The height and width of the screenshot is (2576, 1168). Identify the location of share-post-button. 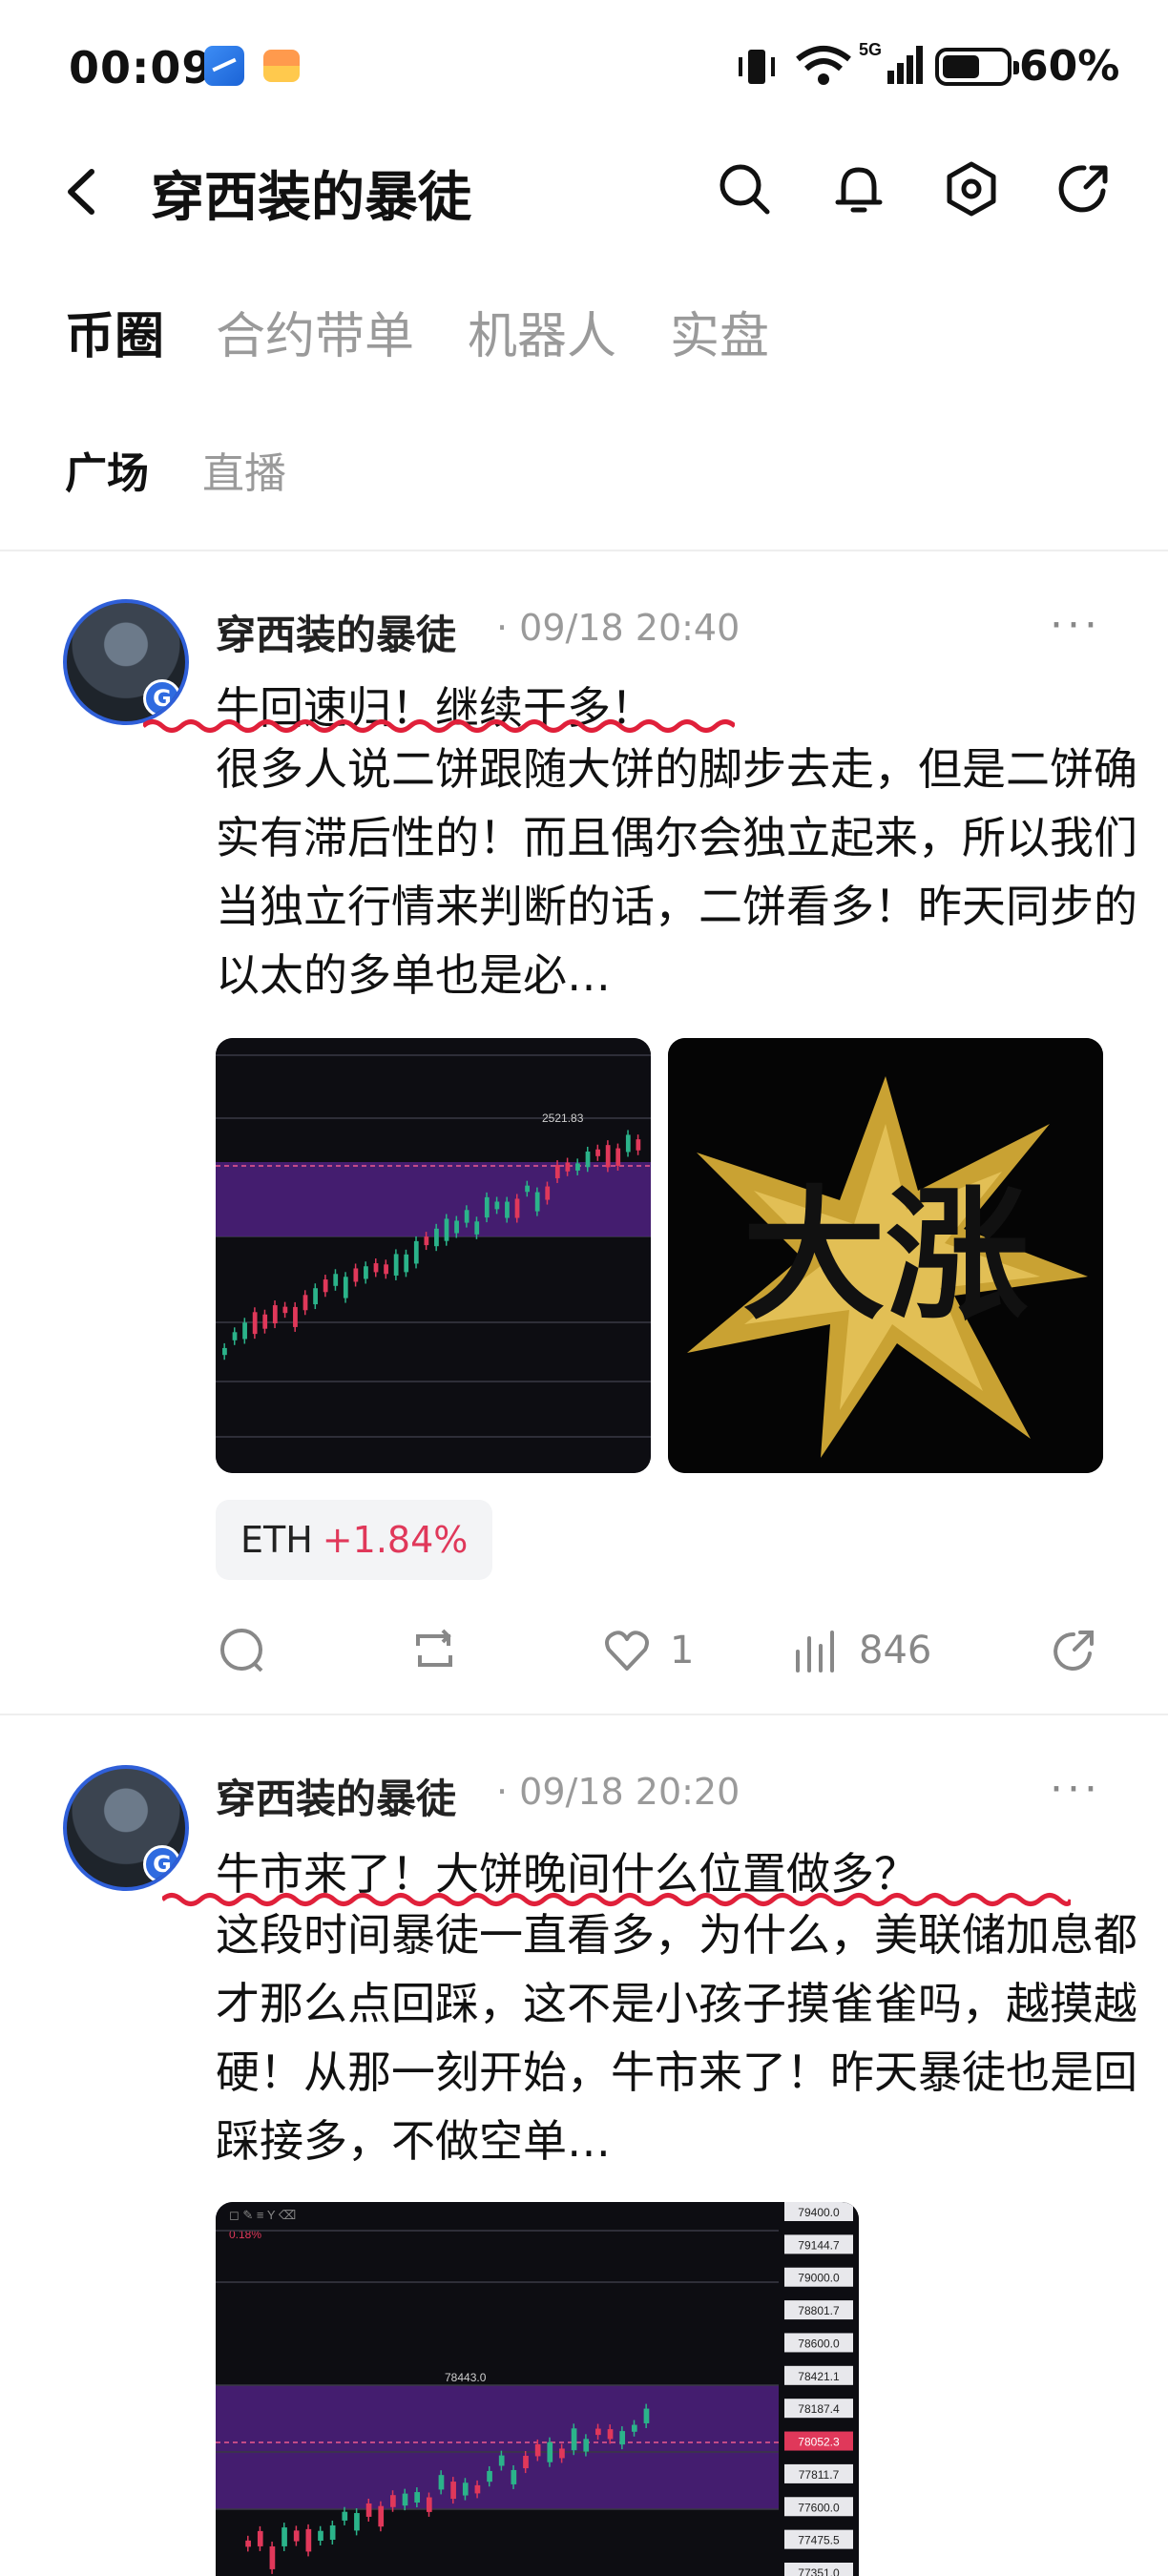
(1082, 1650).